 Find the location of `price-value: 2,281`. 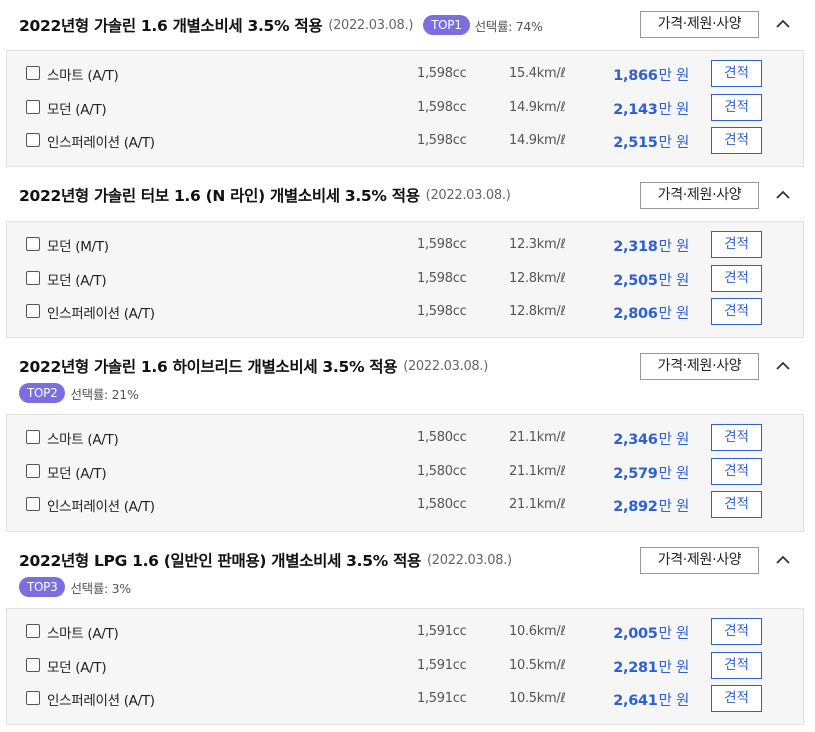

price-value: 2,281 is located at coordinates (635, 667).